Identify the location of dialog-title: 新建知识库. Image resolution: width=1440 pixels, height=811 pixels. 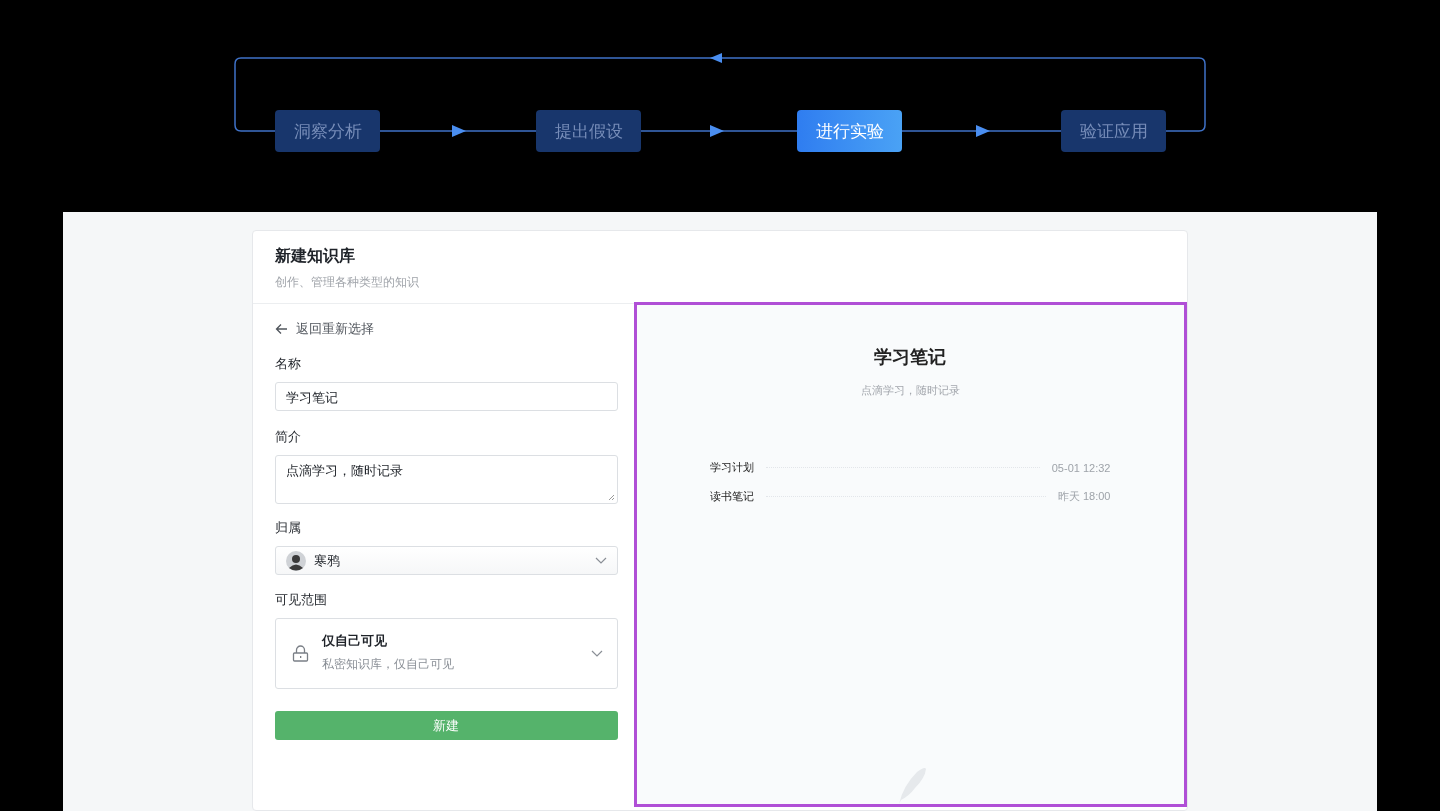
(315, 256).